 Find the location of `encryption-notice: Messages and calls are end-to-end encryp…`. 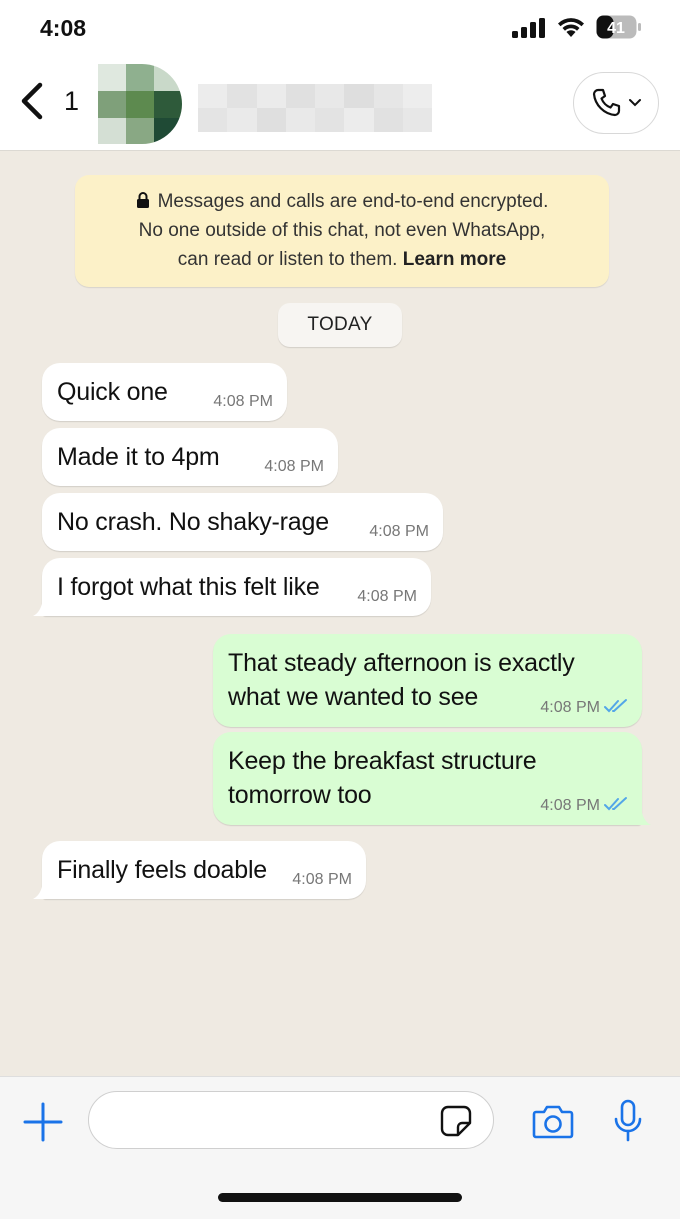

encryption-notice: Messages and calls are end-to-end encryp… is located at coordinates (342, 231).